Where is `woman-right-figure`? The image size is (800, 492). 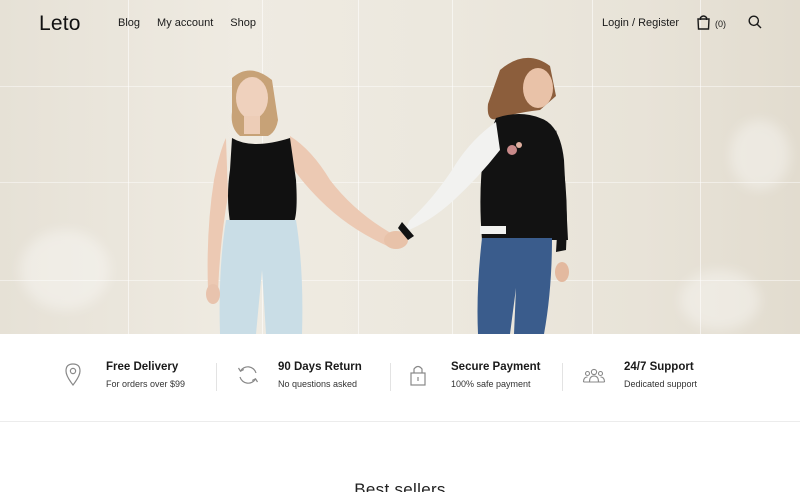
woman-right-figure is located at coordinates (483, 195).